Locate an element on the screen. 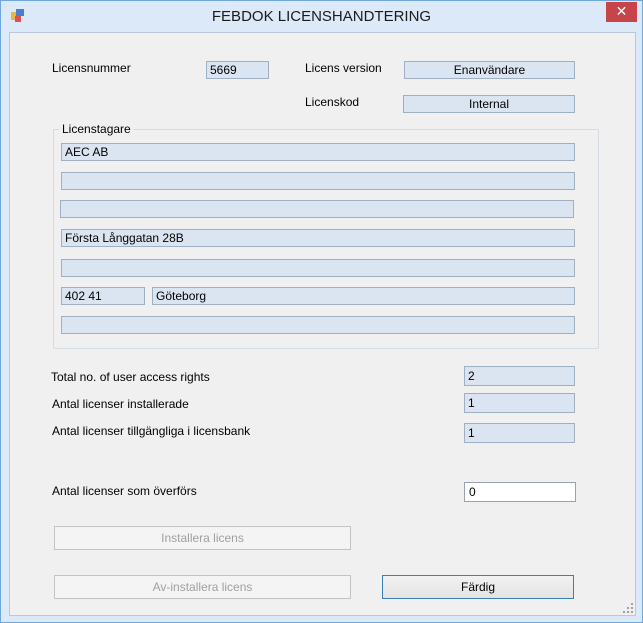 The height and width of the screenshot is (623, 643). license-code-field: Internal is located at coordinates (489, 104).